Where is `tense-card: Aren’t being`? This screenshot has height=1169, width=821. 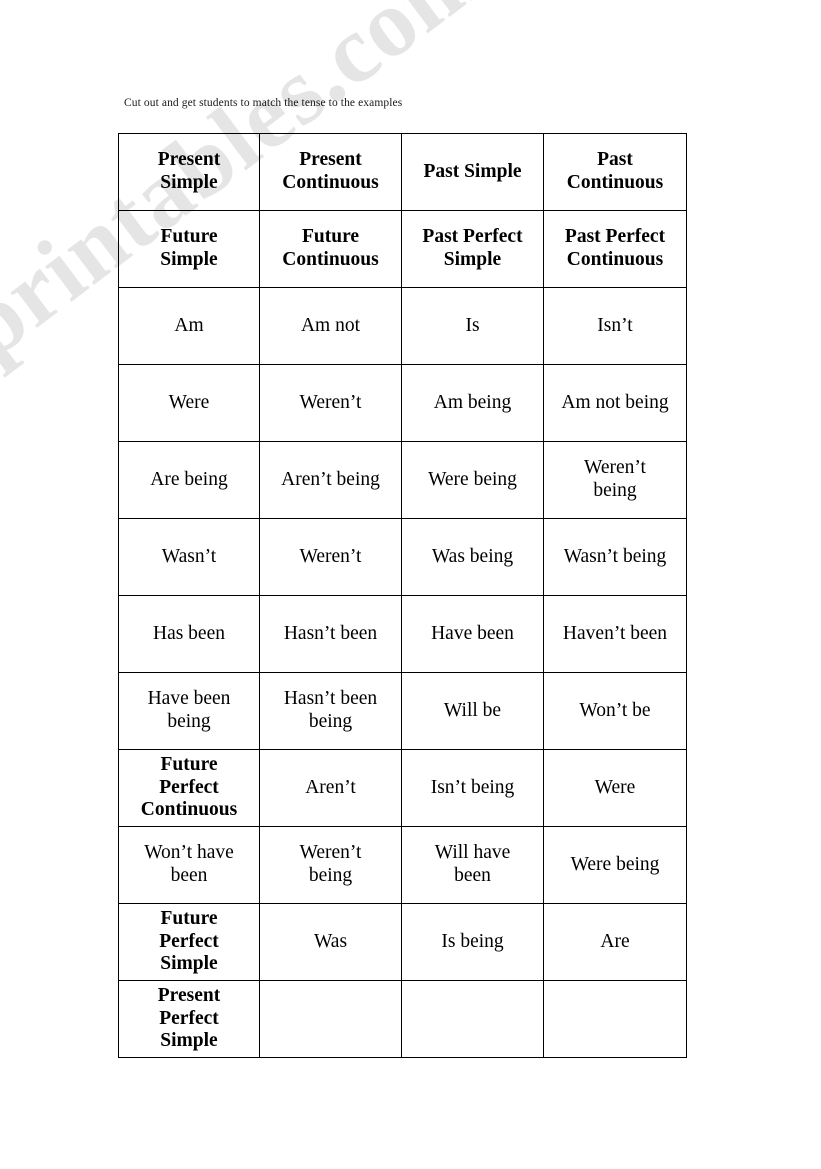
tense-card: Aren’t being is located at coordinates (330, 480).